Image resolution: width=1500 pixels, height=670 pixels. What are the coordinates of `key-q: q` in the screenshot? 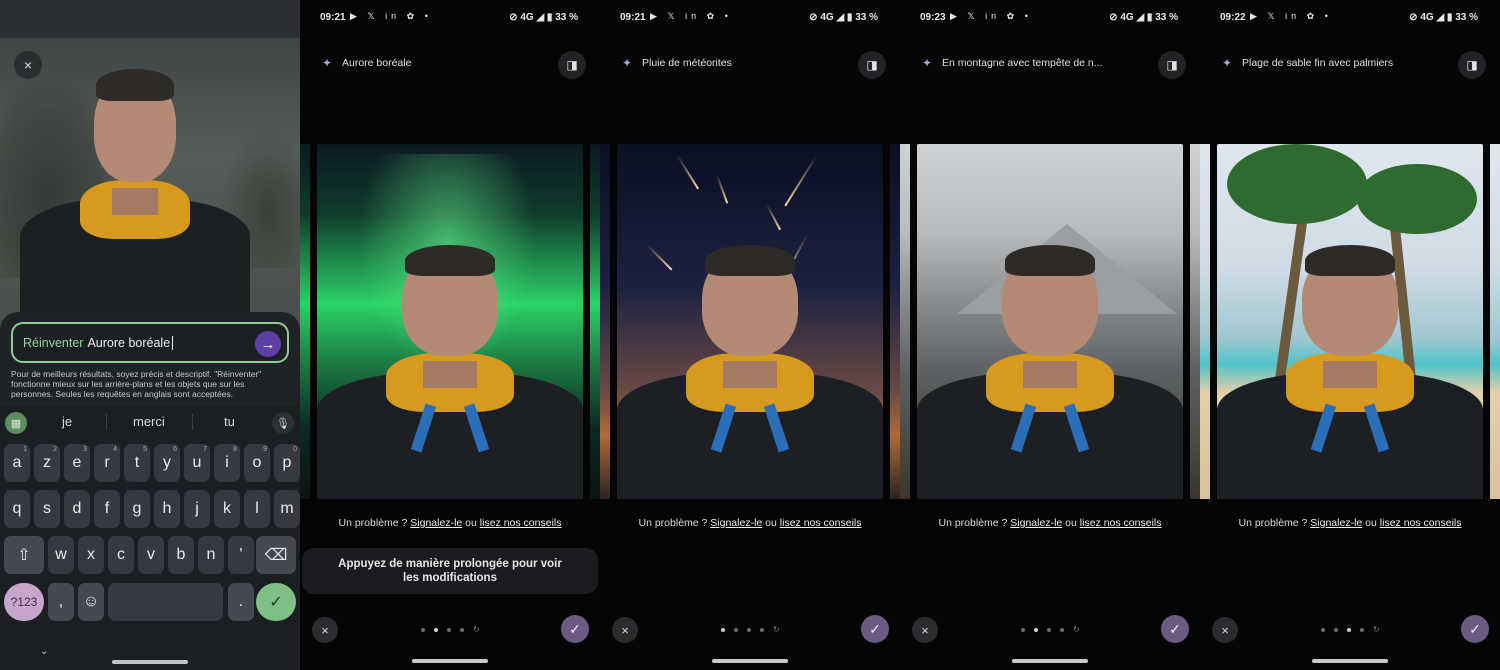 It's located at (17, 509).